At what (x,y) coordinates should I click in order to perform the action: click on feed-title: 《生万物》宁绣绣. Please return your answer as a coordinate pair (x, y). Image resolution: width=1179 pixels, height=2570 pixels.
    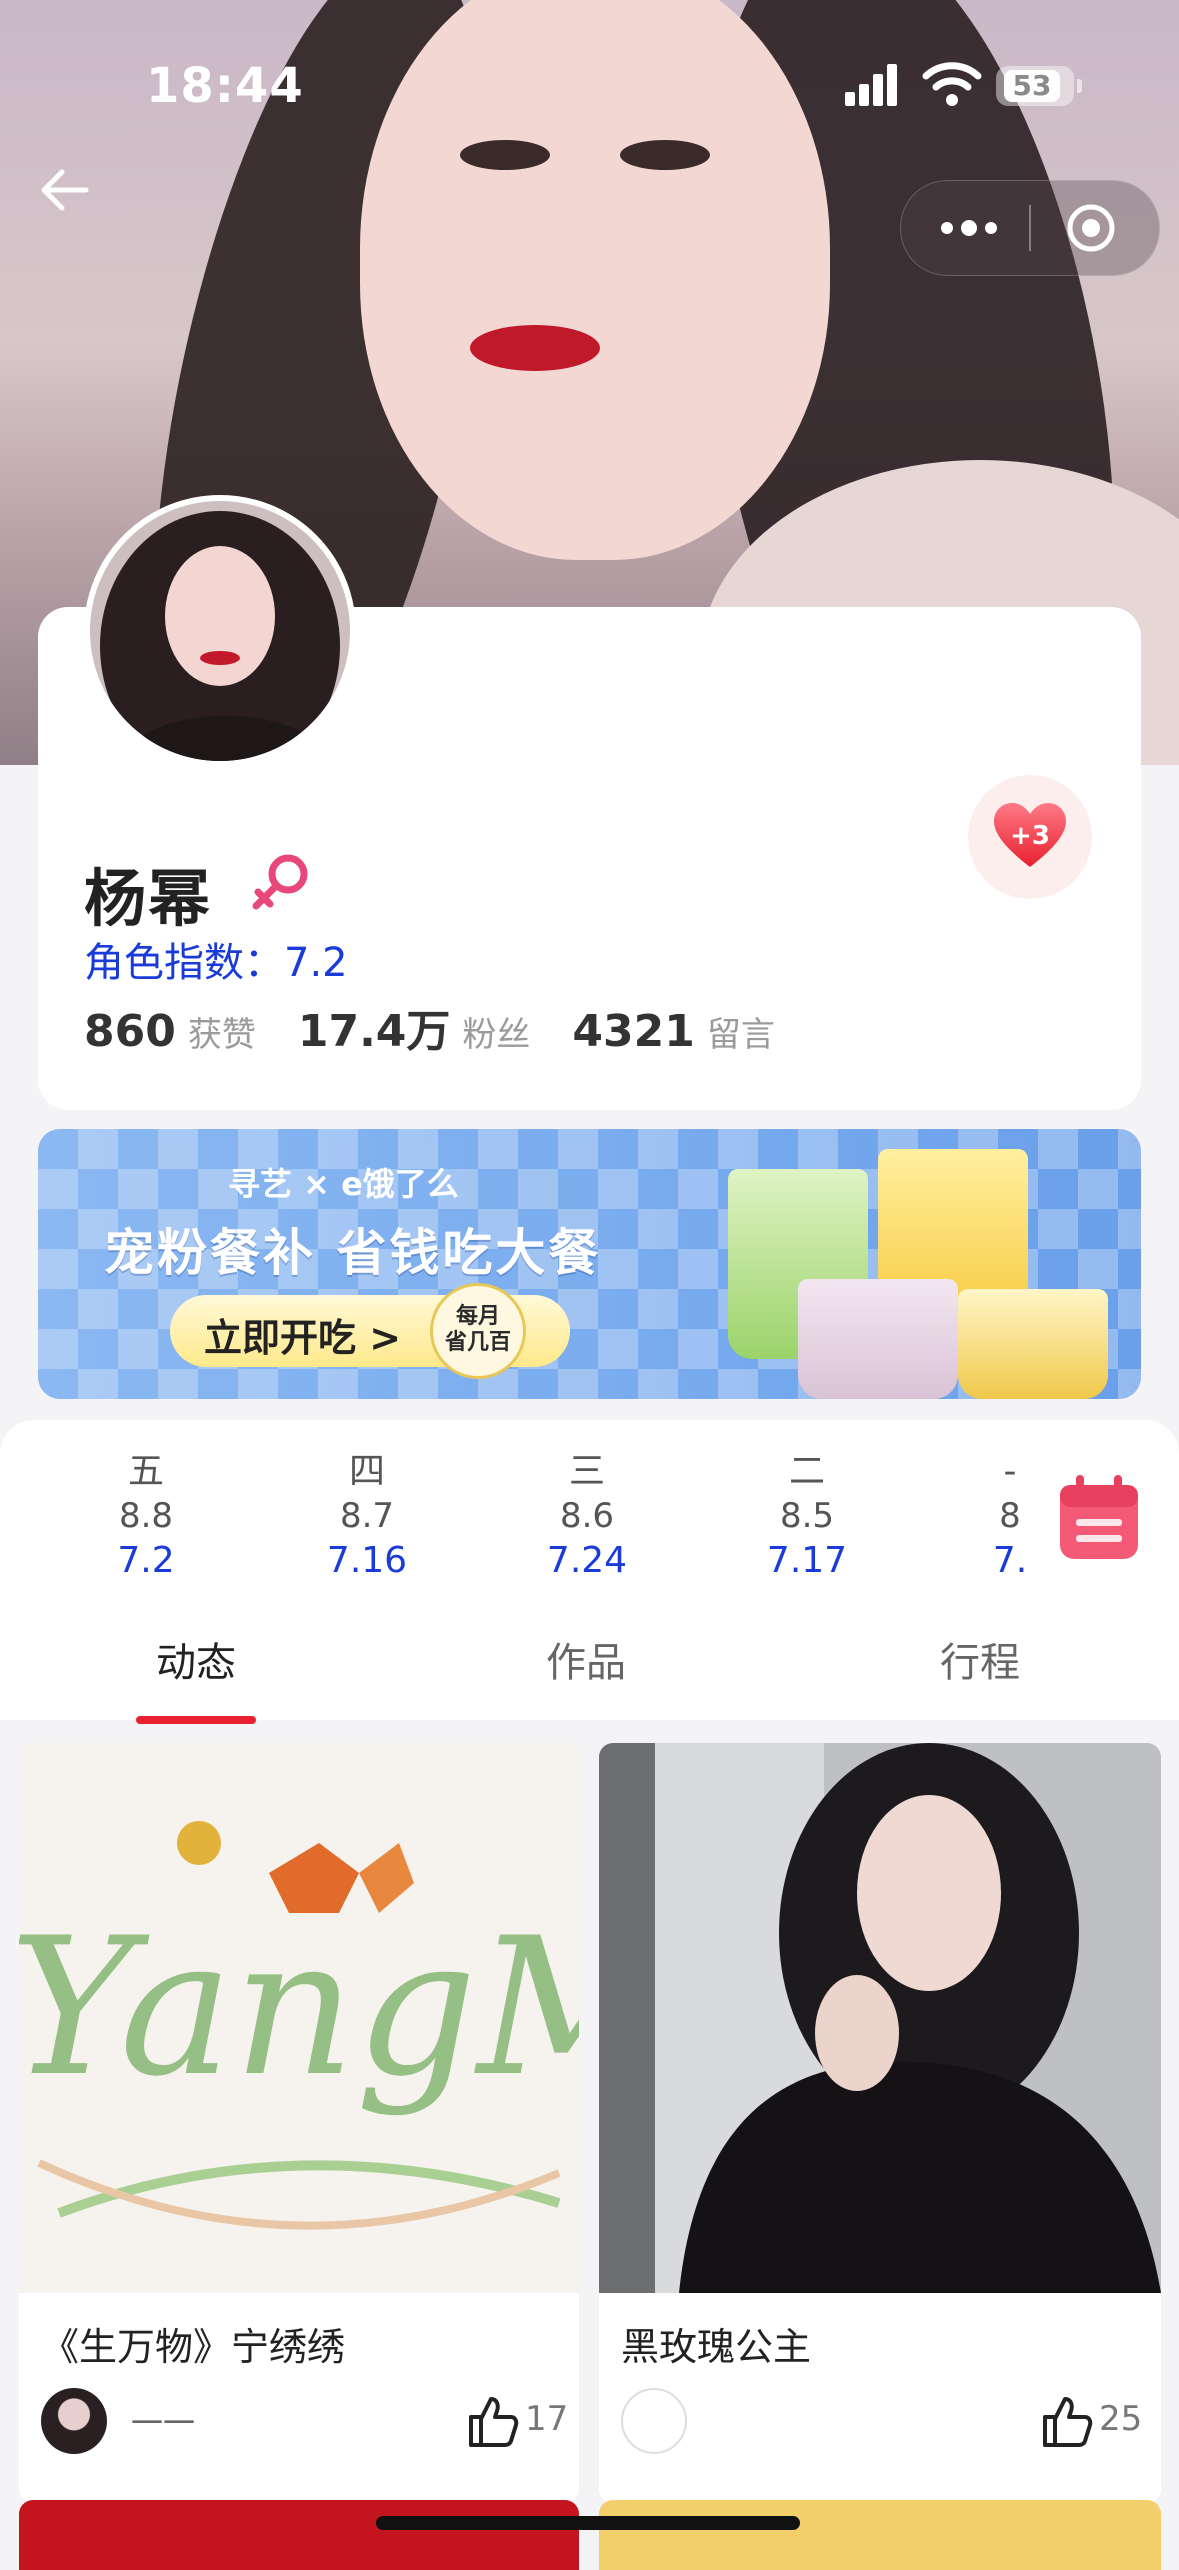
    Looking at the image, I should click on (193, 2347).